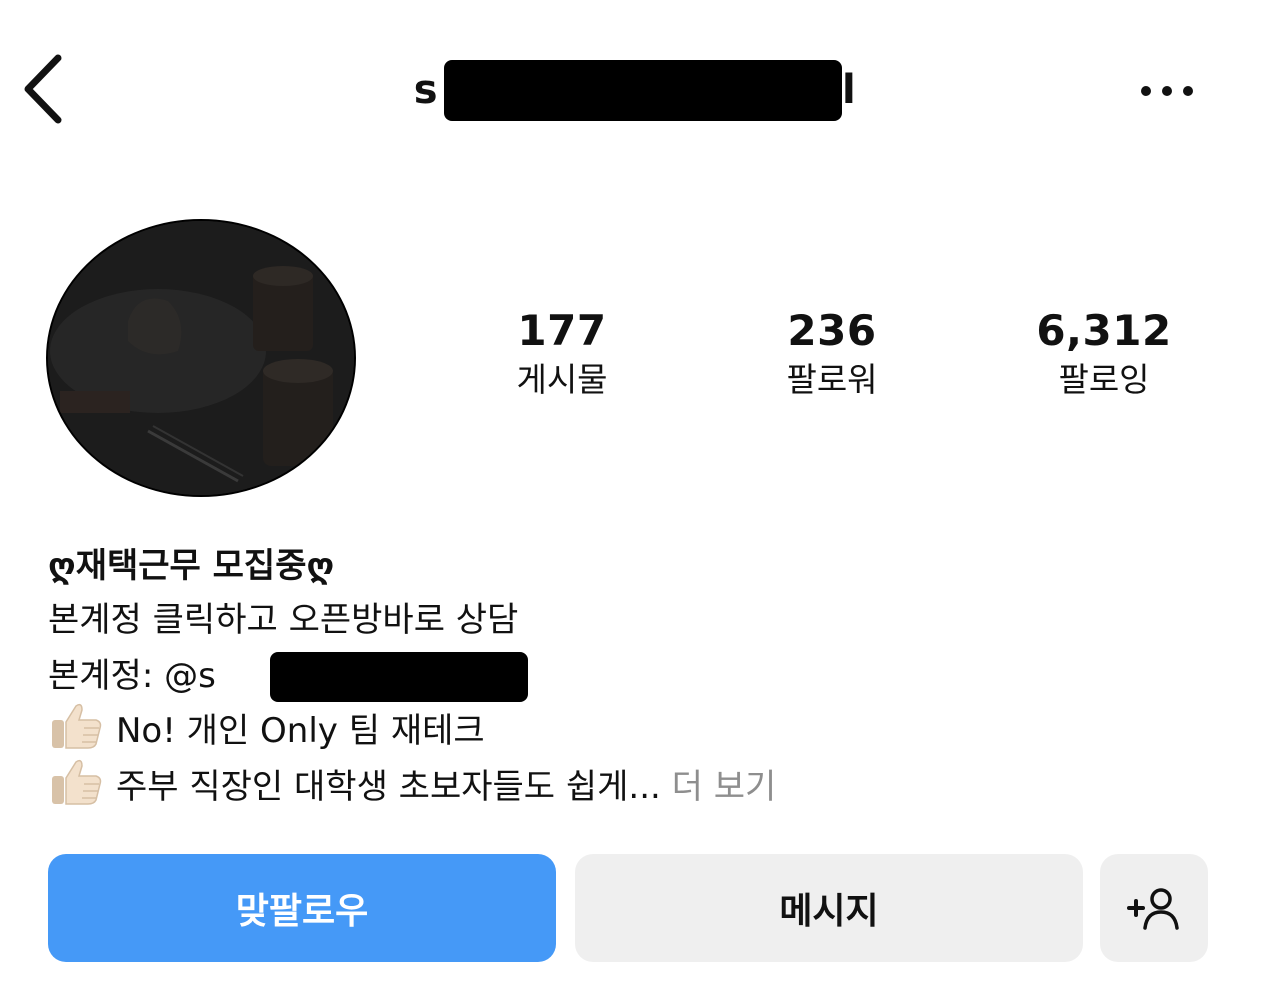  I want to click on bio-line: No! 개인 Only 팀 재테크, so click(266, 729).